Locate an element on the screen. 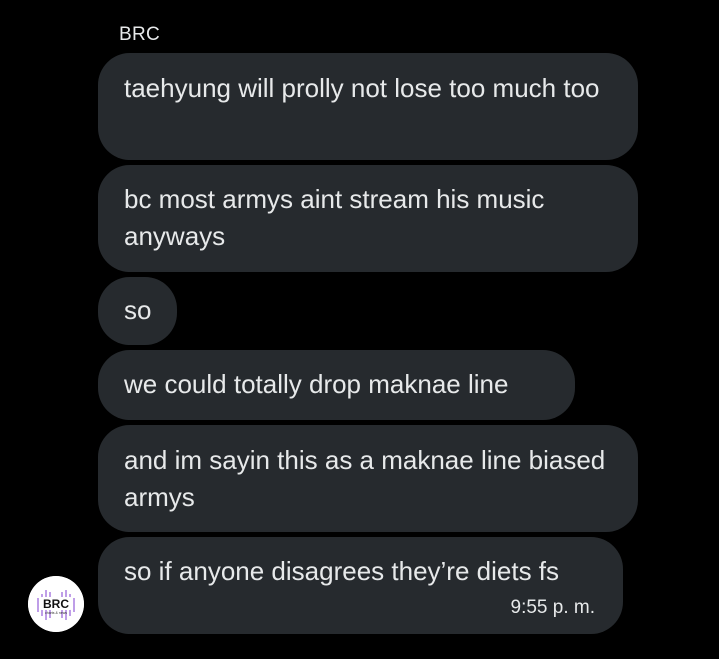 The height and width of the screenshot is (659, 719). message-text: so if anyone disagrees they’re diets fs is located at coordinates (342, 571).